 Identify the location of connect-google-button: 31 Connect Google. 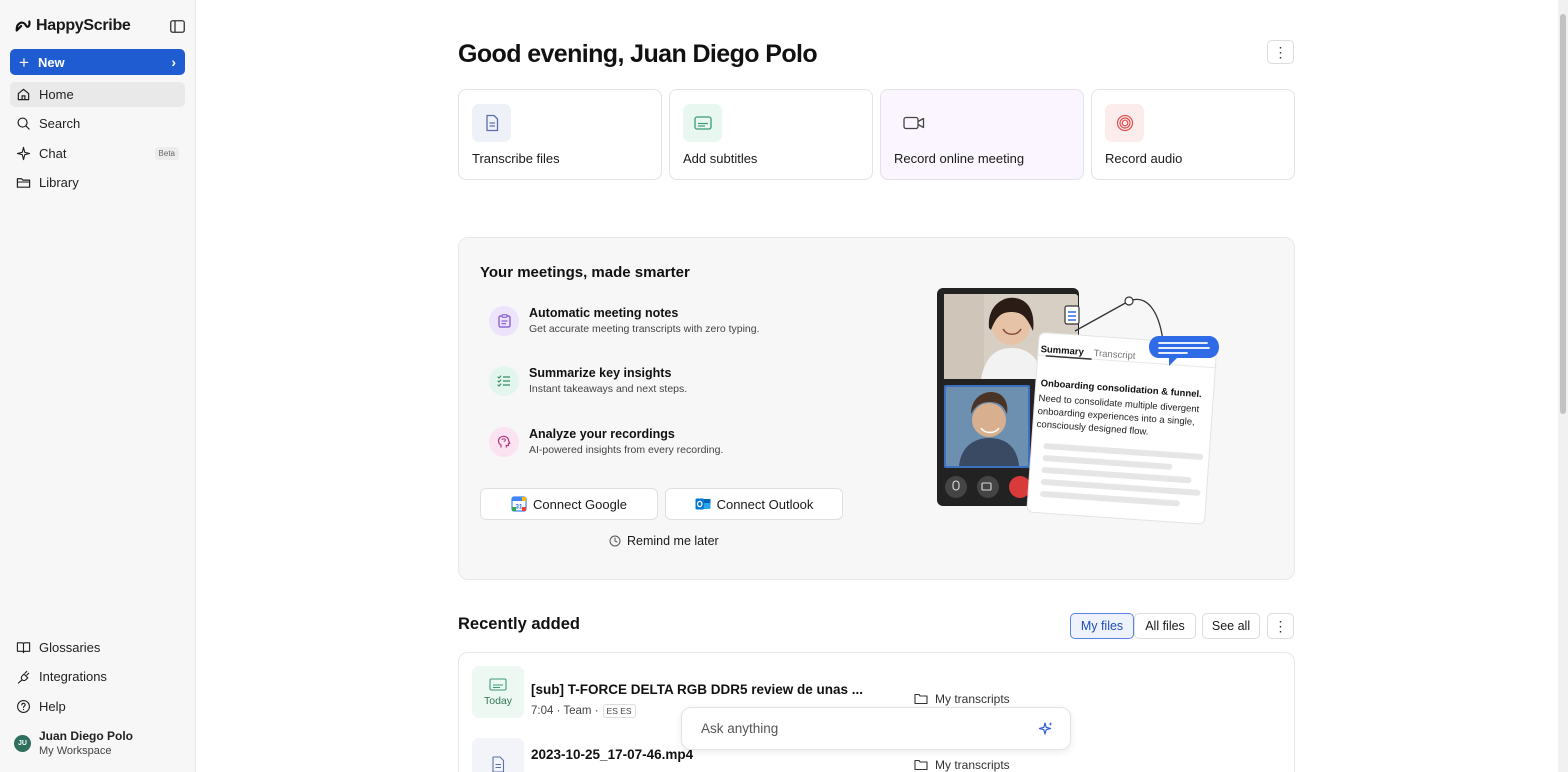
(569, 504).